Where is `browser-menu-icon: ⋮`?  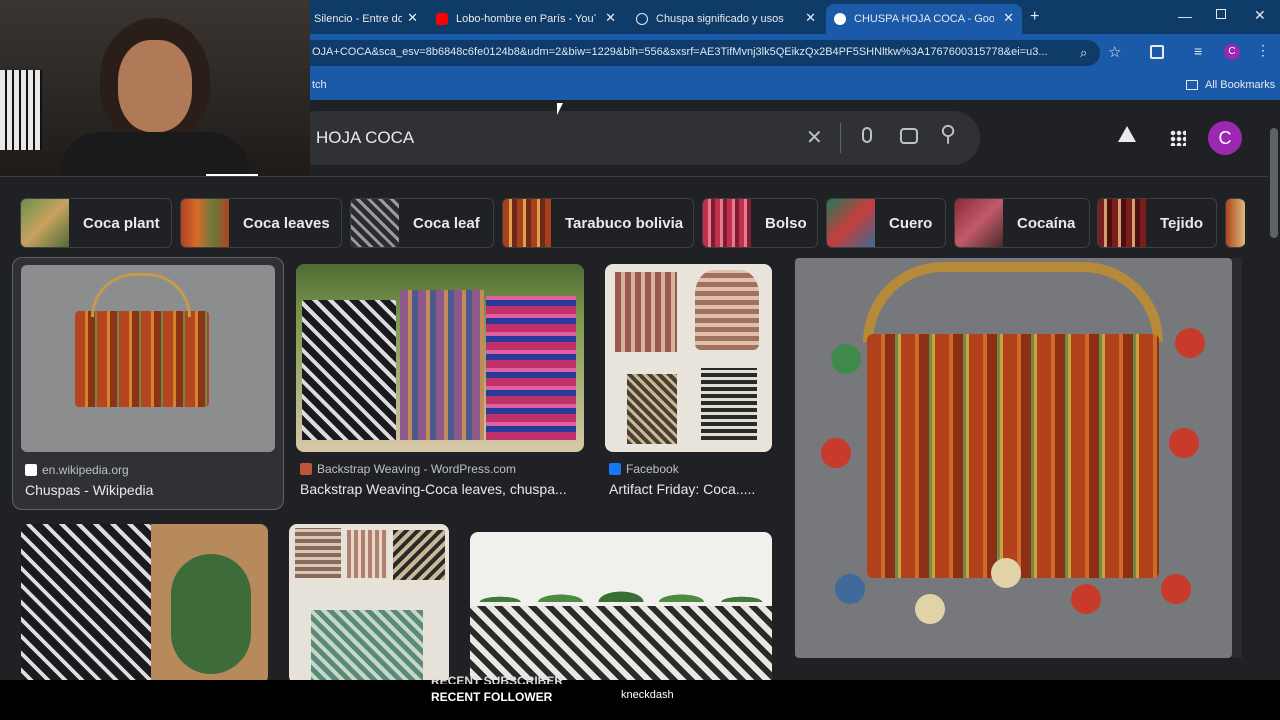 browser-menu-icon: ⋮ is located at coordinates (1263, 50).